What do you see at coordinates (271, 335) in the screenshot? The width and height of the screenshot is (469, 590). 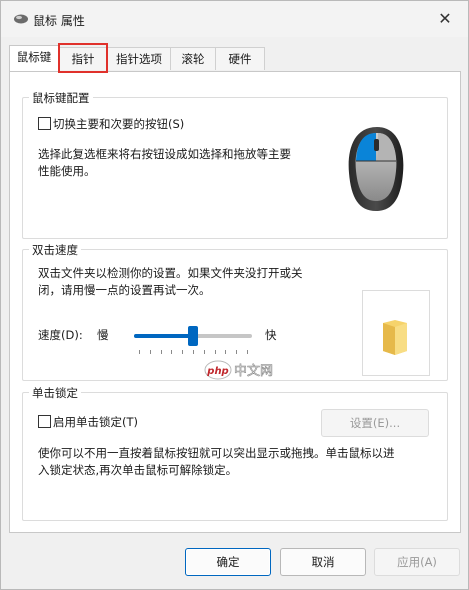 I see `fast-label: 快` at bounding box center [271, 335].